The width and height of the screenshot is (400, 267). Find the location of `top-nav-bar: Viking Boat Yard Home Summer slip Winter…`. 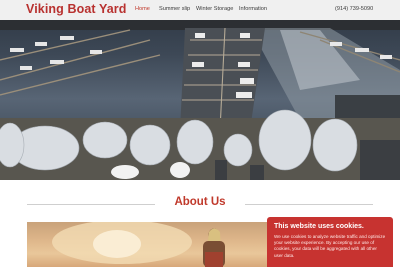

top-nav-bar: Viking Boat Yard Home Summer slip Winter… is located at coordinates (200, 10).